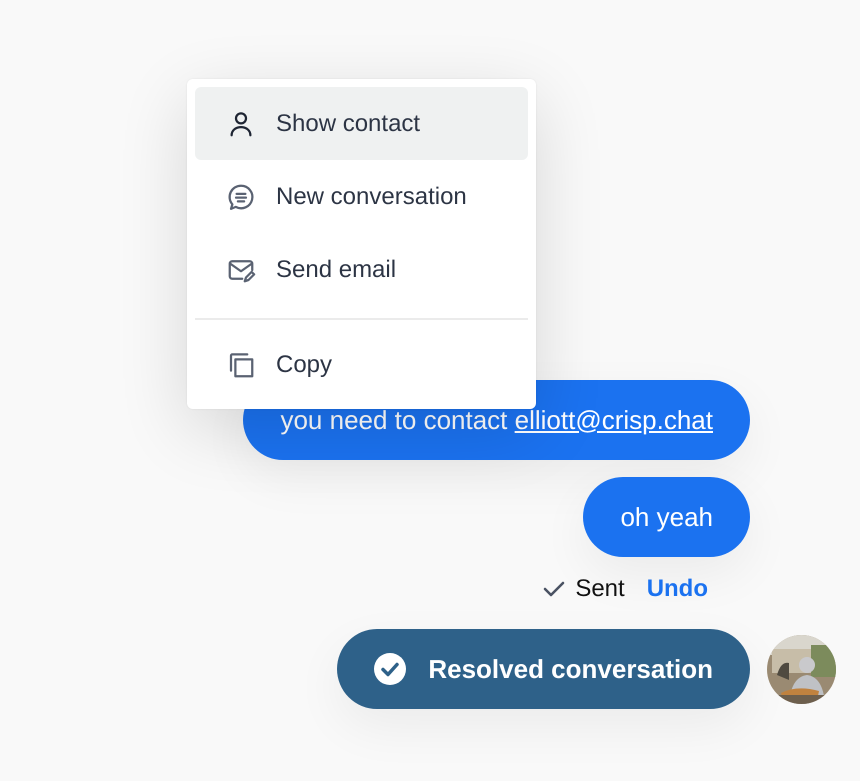 This screenshot has width=860, height=781. What do you see at coordinates (666, 517) in the screenshot?
I see `message-text: oh yeah` at bounding box center [666, 517].